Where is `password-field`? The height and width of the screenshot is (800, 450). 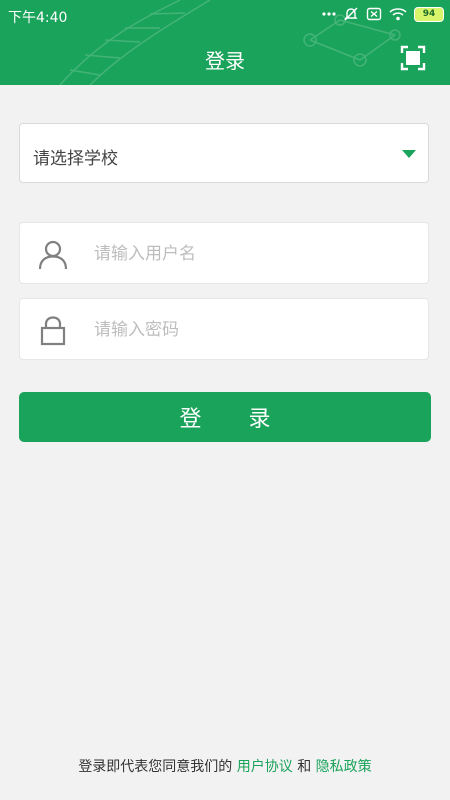
password-field is located at coordinates (224, 329).